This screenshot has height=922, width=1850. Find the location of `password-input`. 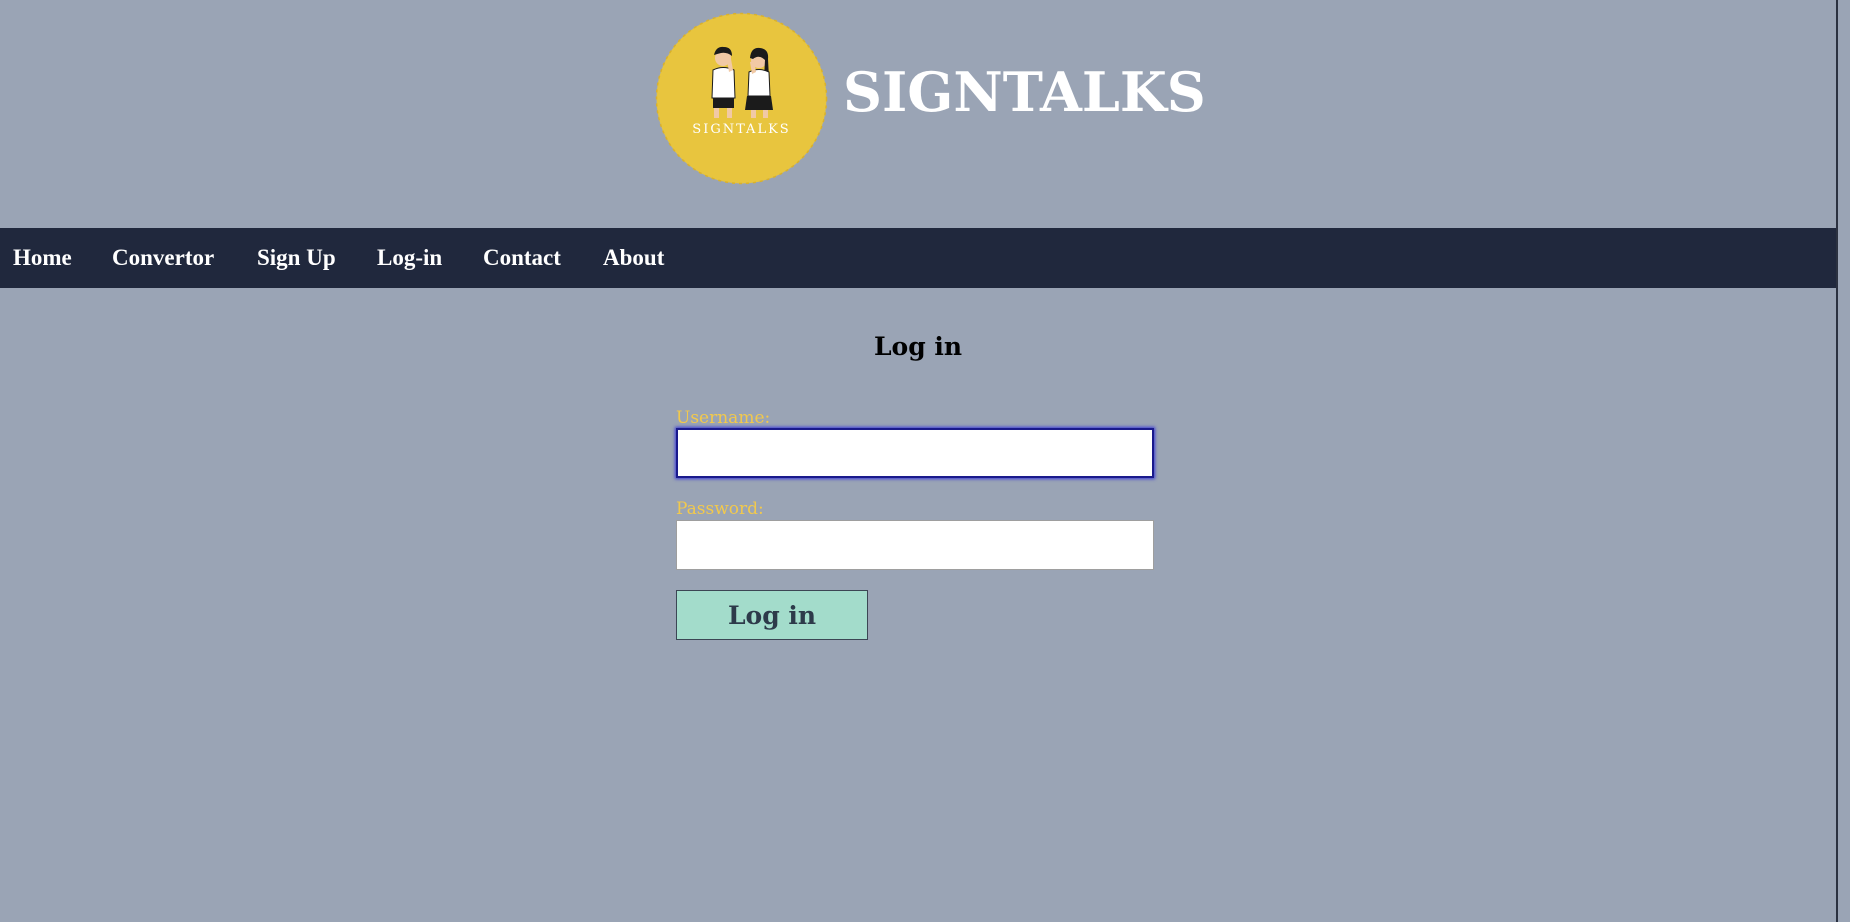

password-input is located at coordinates (915, 545).